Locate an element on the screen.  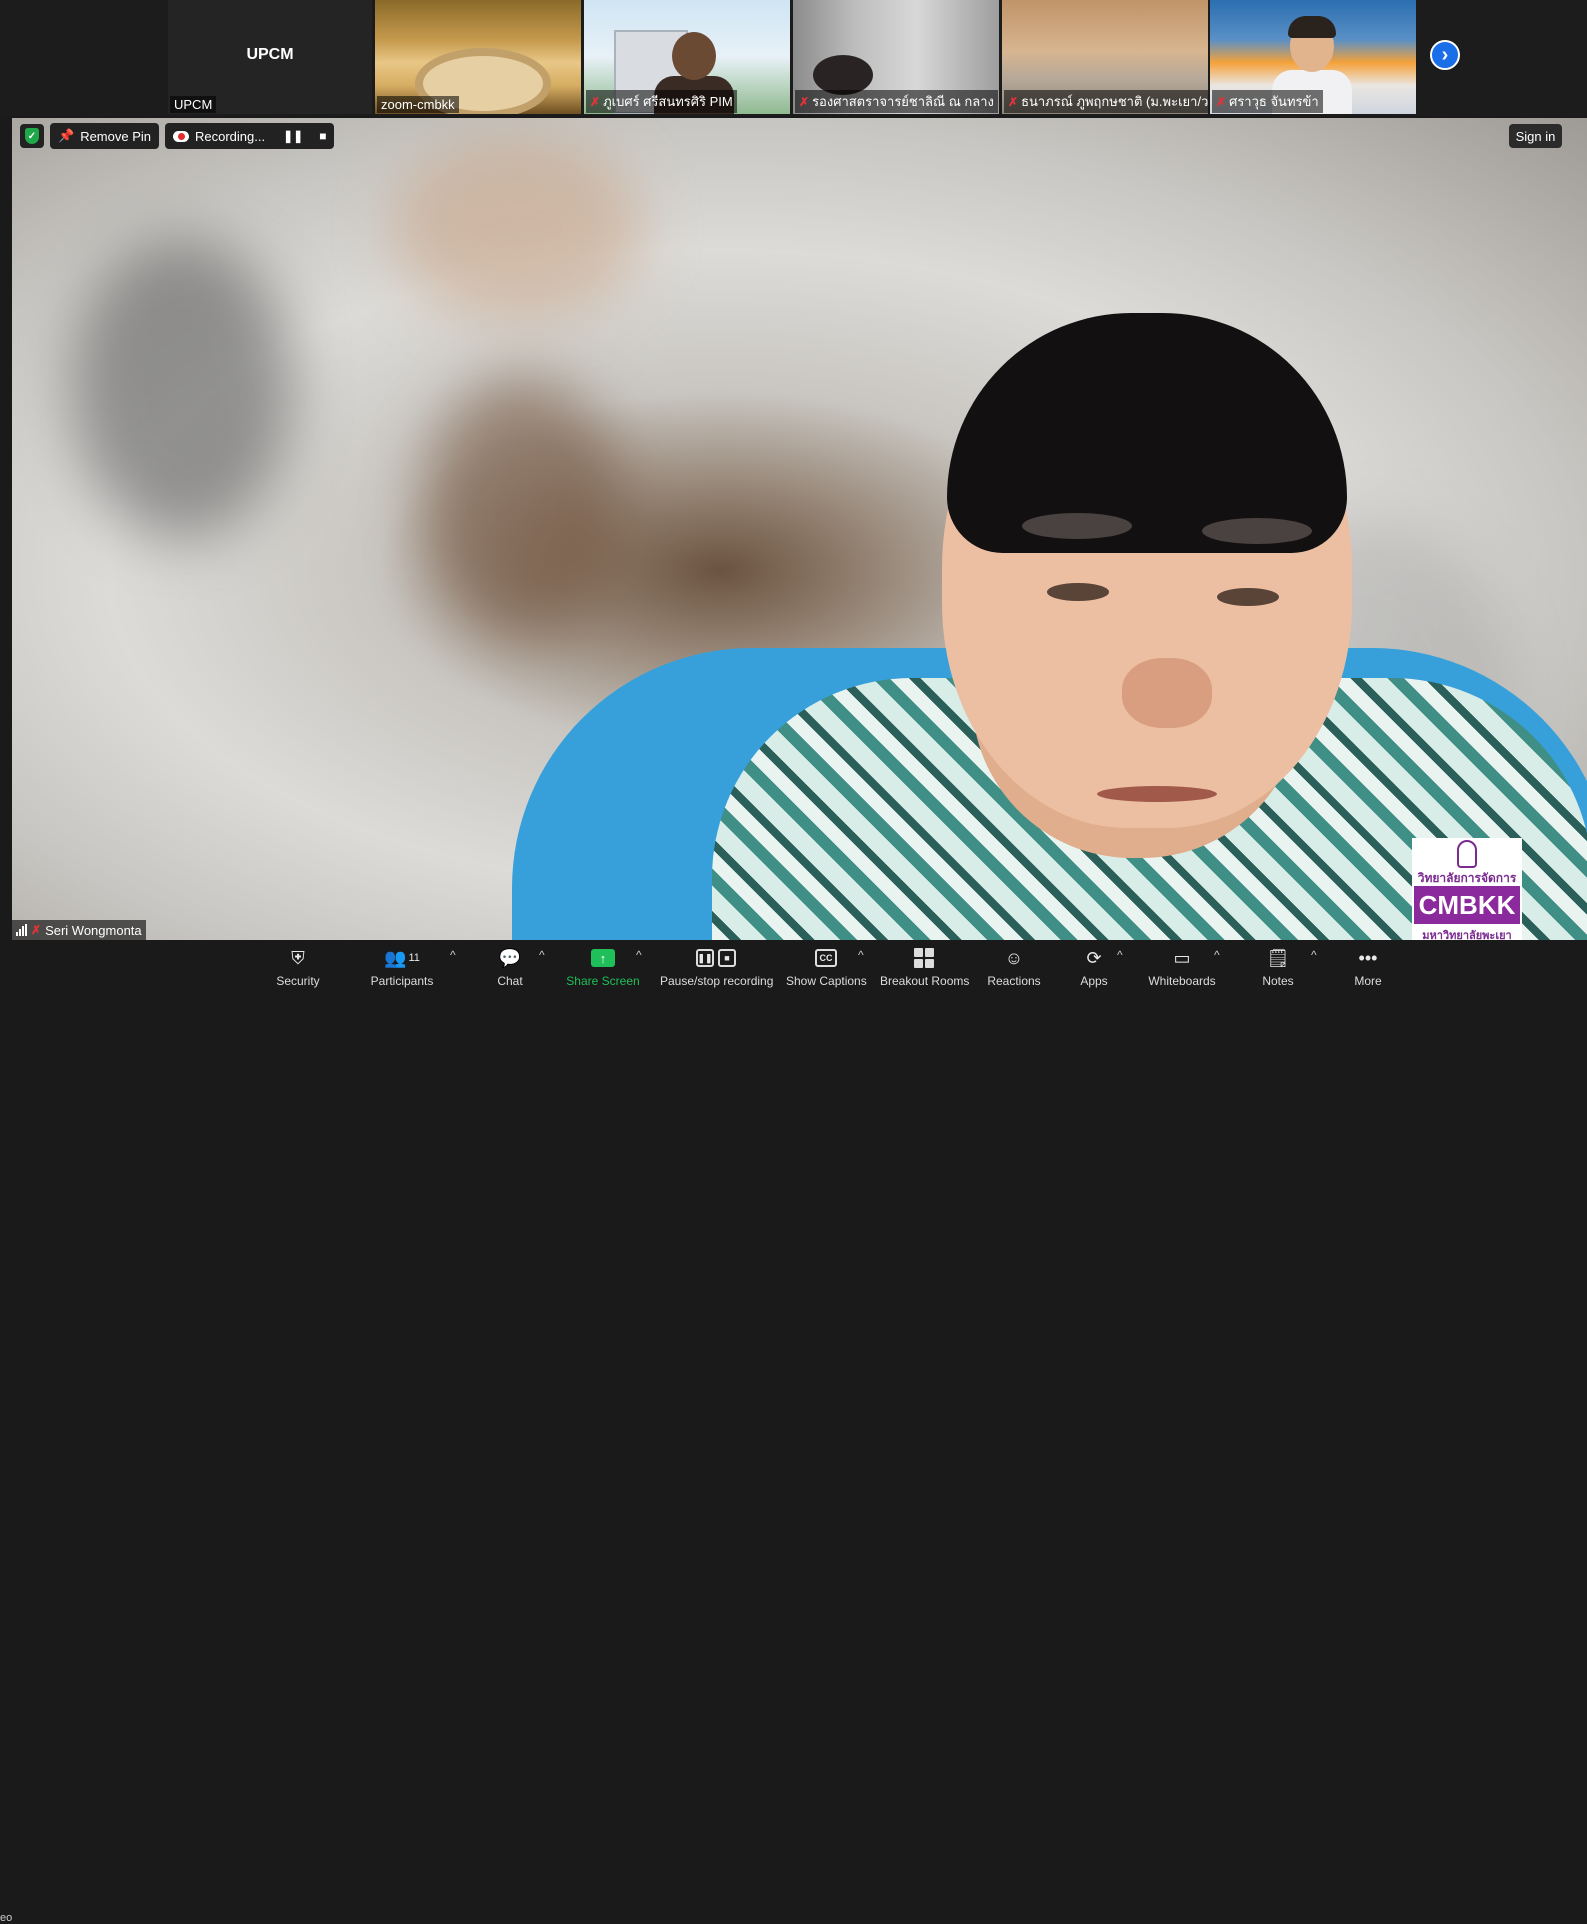
participant-label-text: UPCM is located at coordinates (193, 104).